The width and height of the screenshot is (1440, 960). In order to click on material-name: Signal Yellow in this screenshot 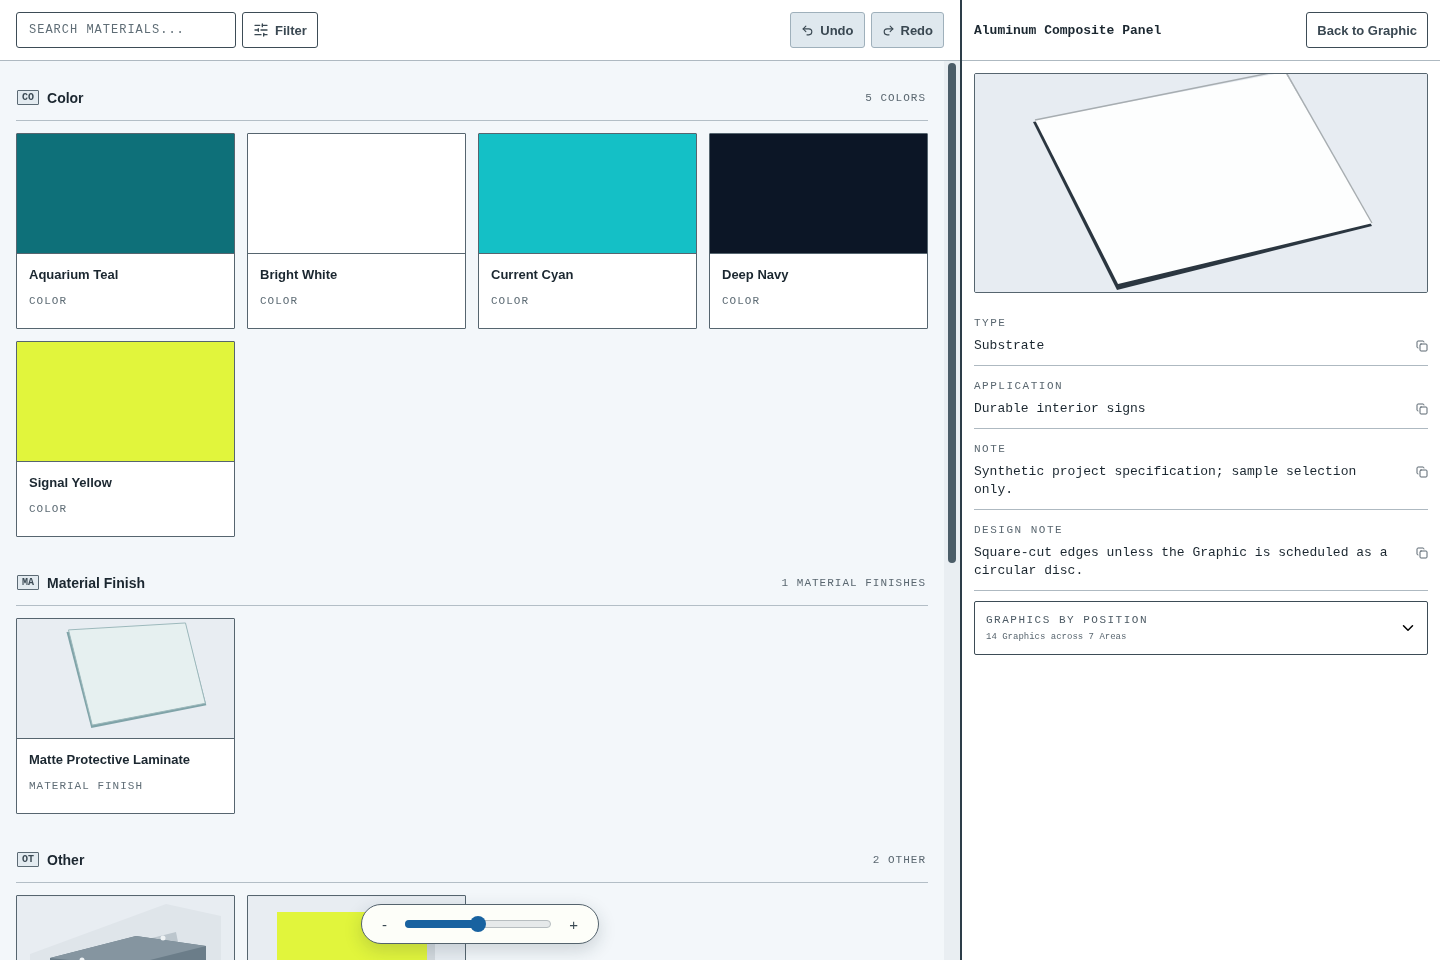, I will do `click(71, 482)`.